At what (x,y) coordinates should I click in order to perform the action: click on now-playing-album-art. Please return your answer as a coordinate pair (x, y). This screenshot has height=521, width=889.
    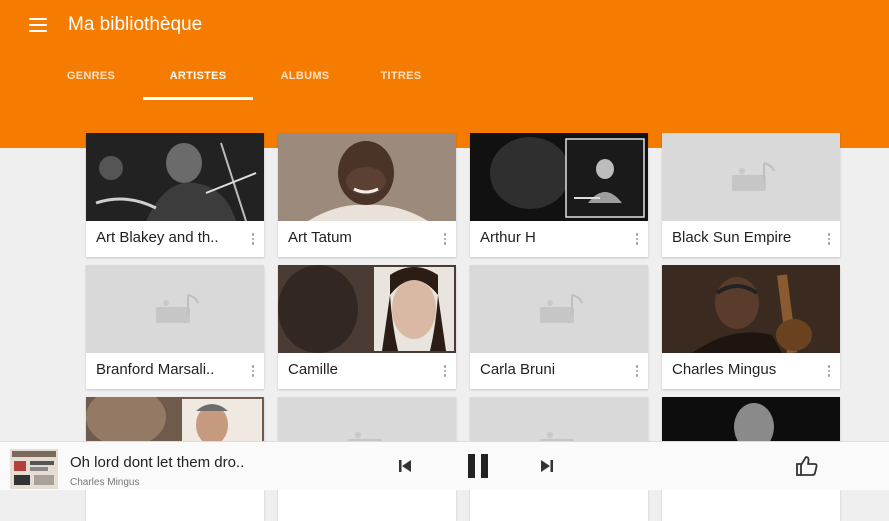
    Looking at the image, I should click on (34, 469).